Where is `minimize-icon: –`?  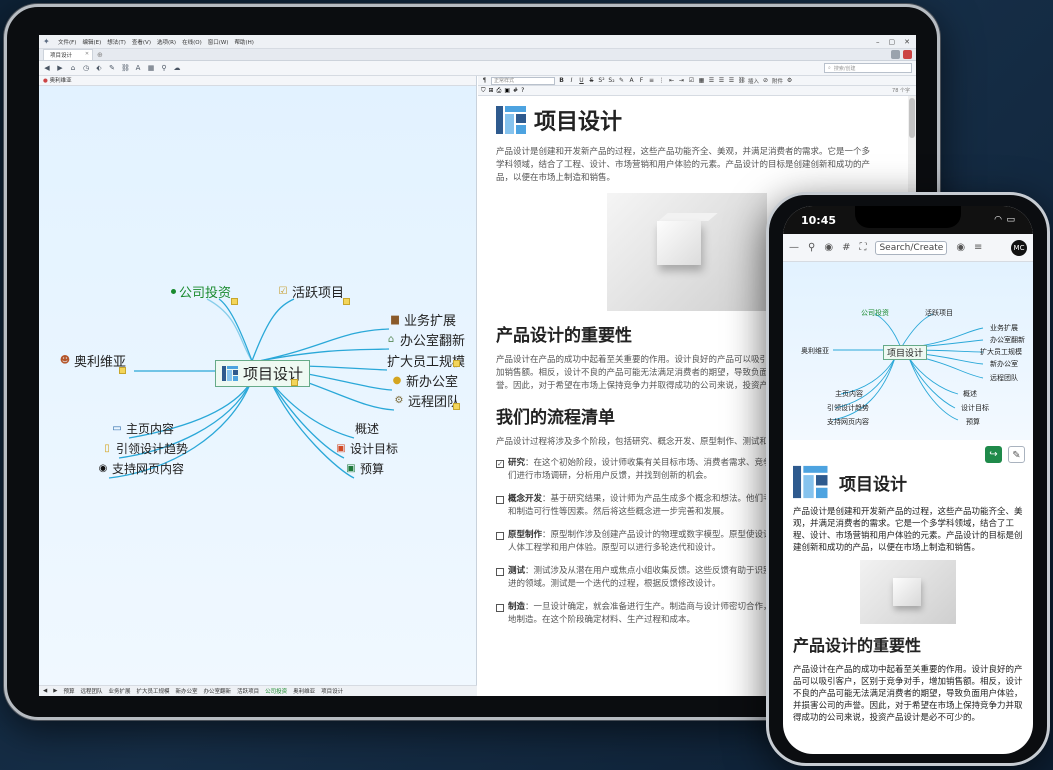 minimize-icon: – is located at coordinates (878, 42).